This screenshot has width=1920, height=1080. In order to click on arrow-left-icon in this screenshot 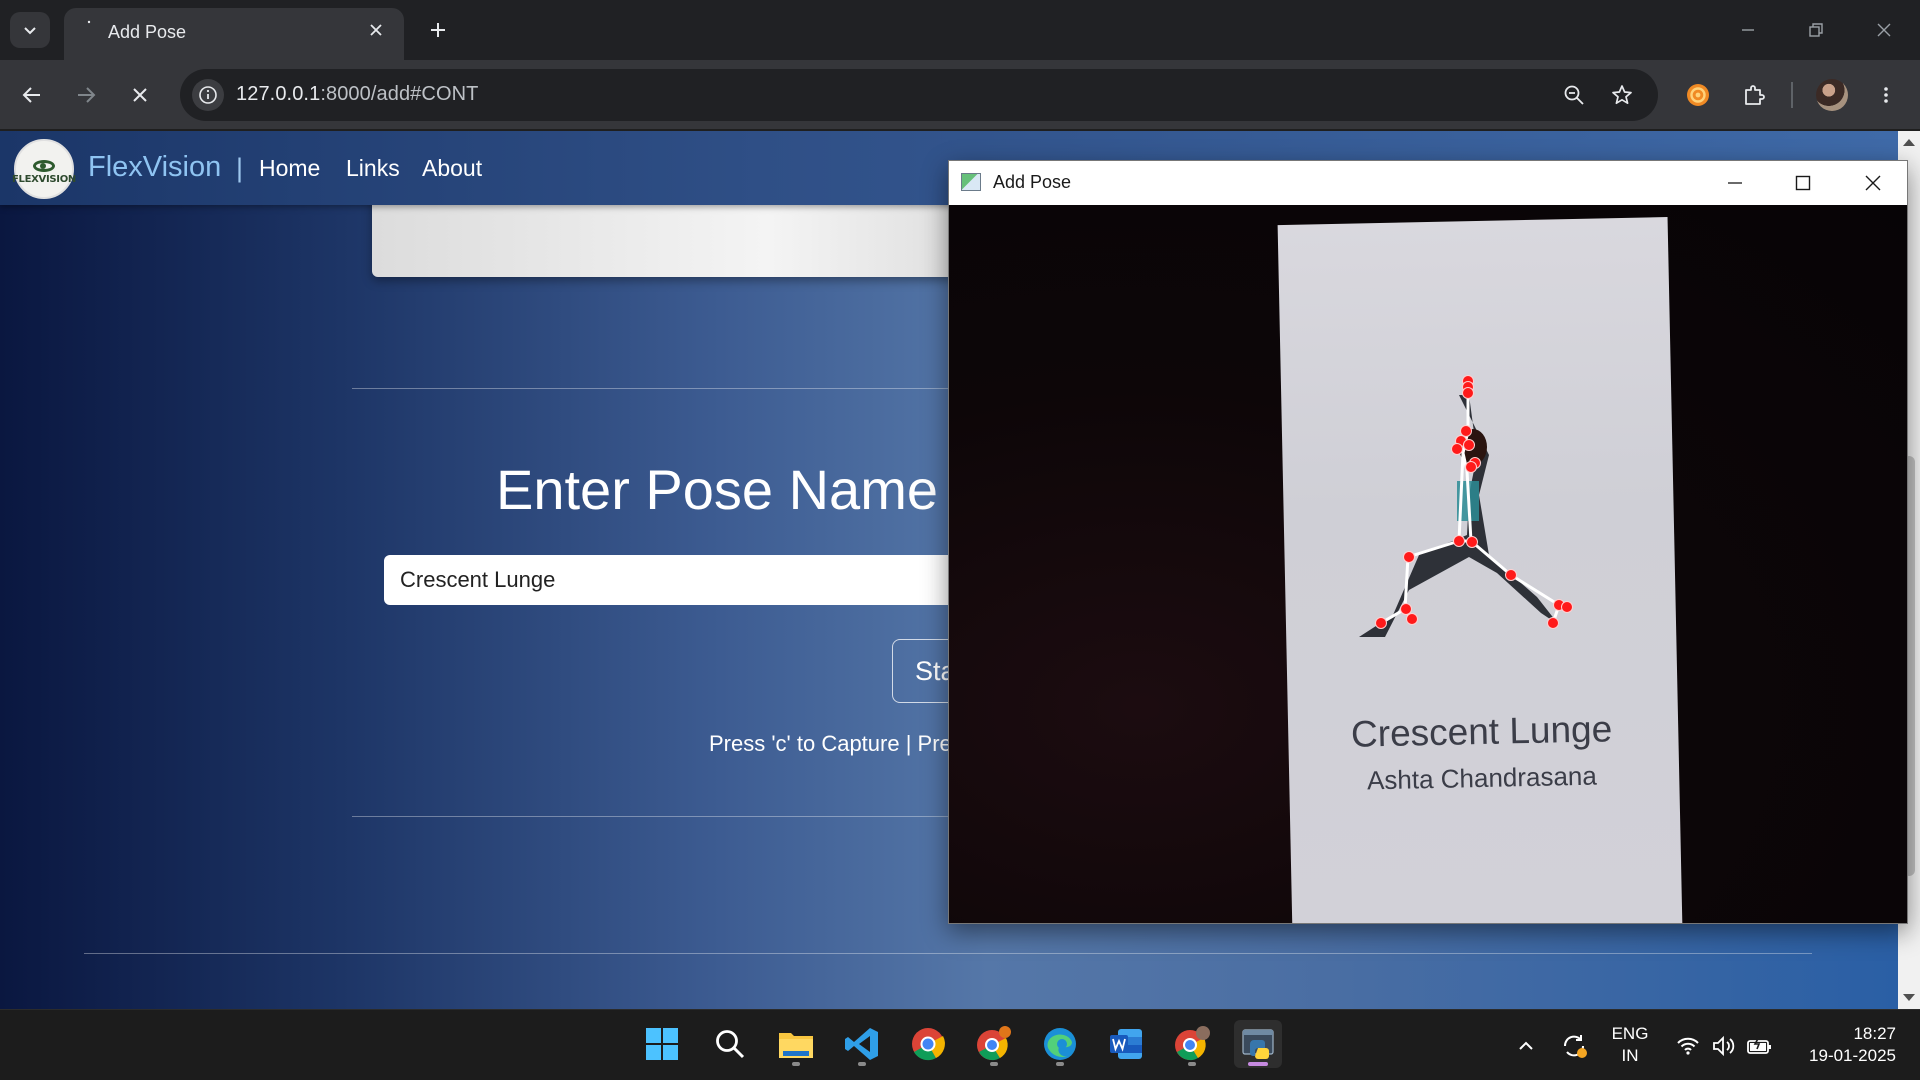, I will do `click(31, 95)`.